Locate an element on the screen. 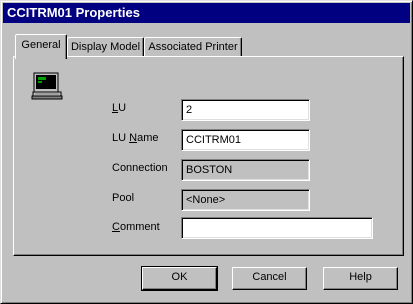  ok-button: OK is located at coordinates (179, 278).